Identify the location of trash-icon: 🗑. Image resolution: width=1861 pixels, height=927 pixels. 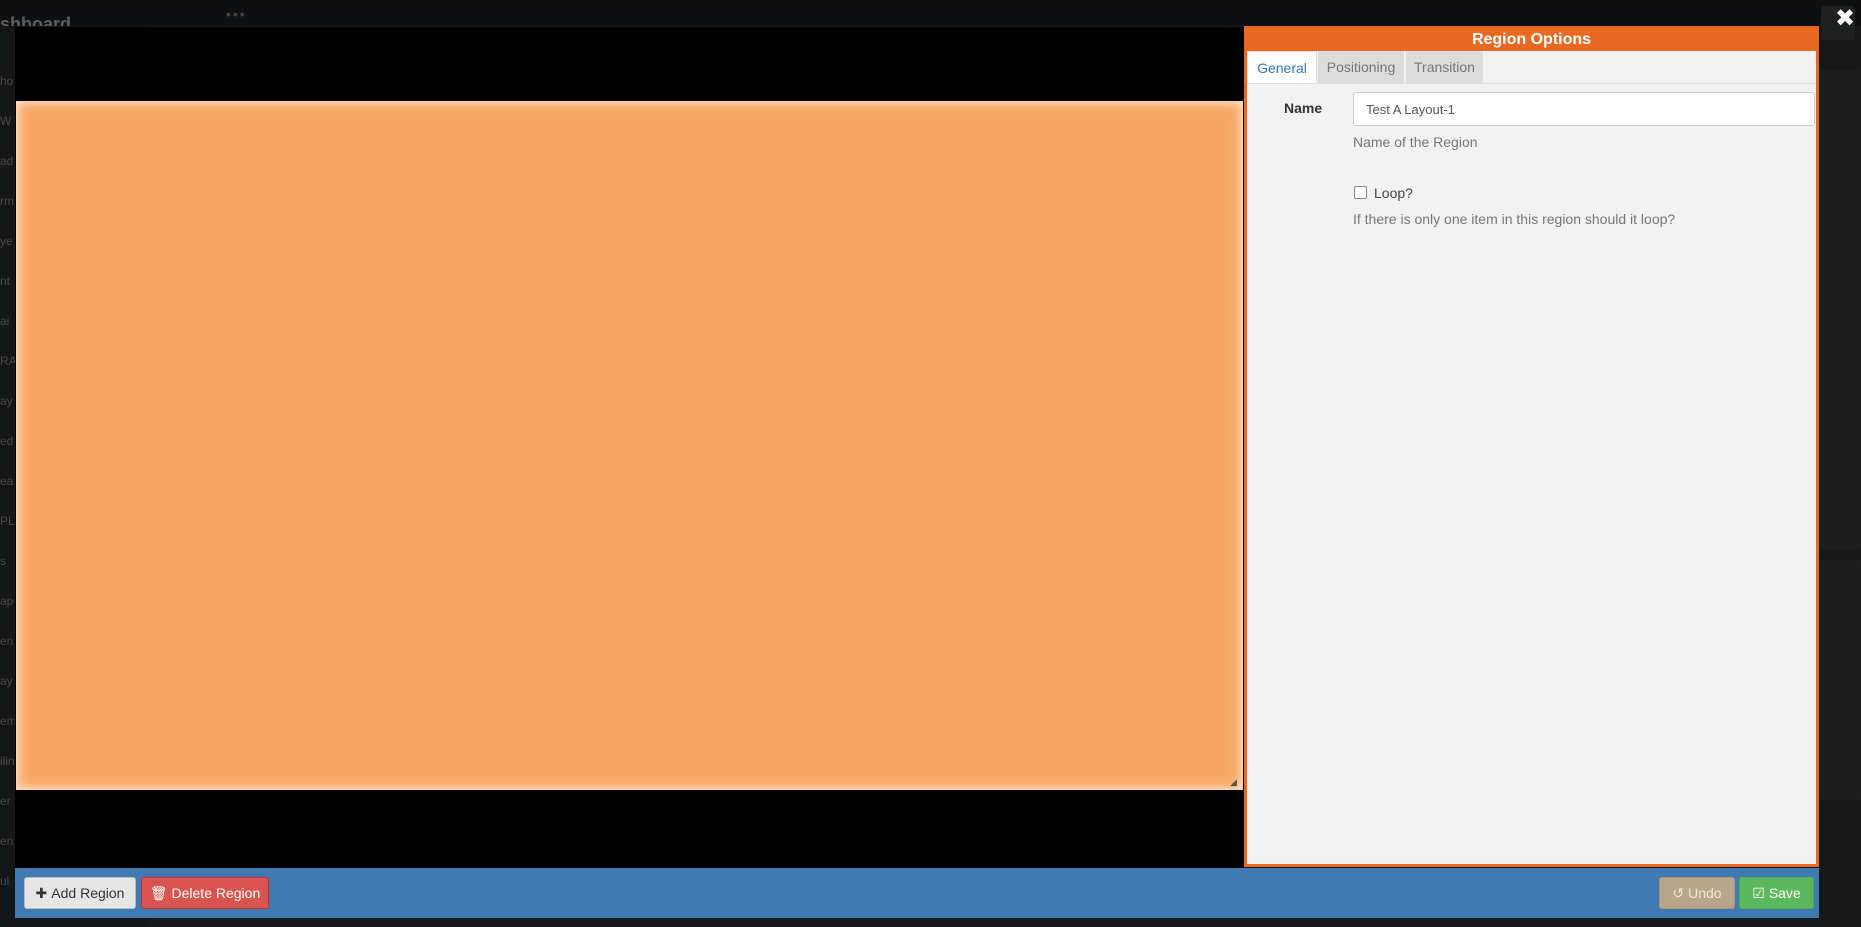
(158, 893).